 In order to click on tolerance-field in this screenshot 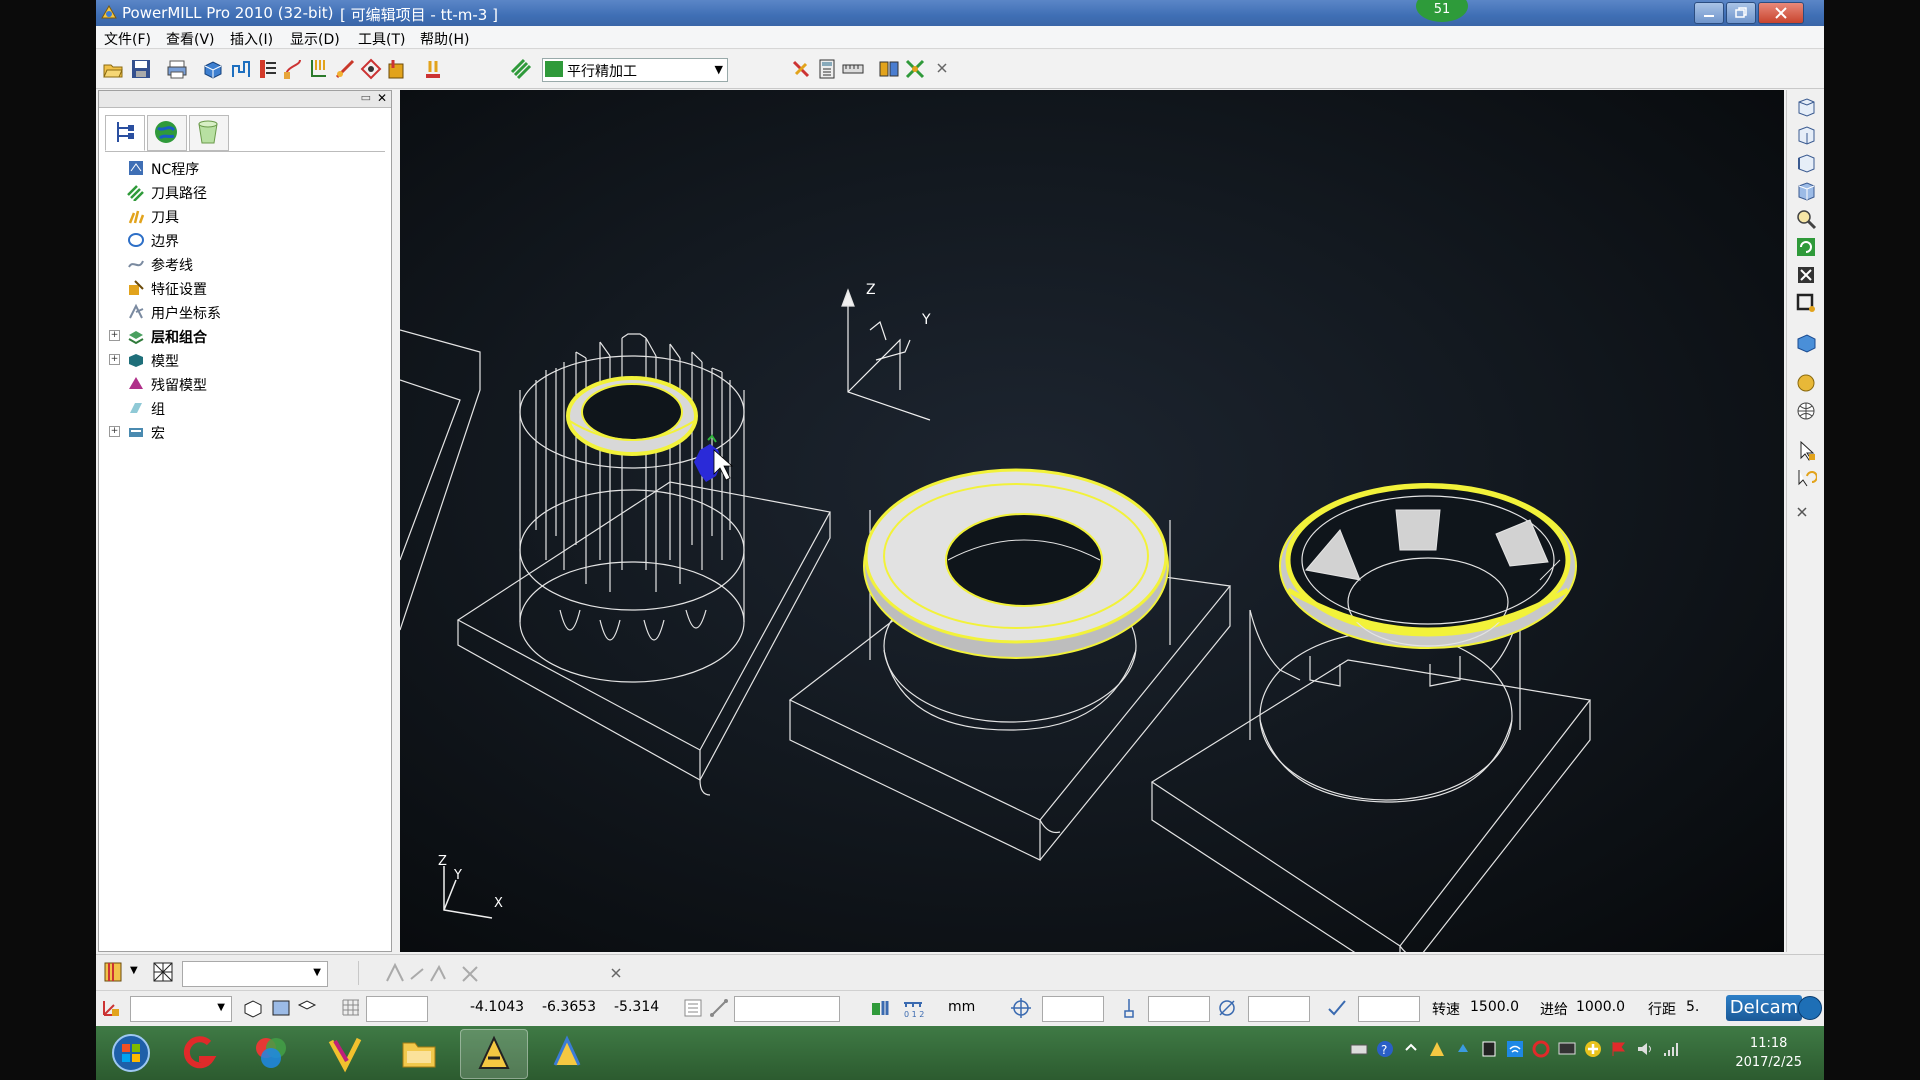, I will do `click(1389, 1009)`.